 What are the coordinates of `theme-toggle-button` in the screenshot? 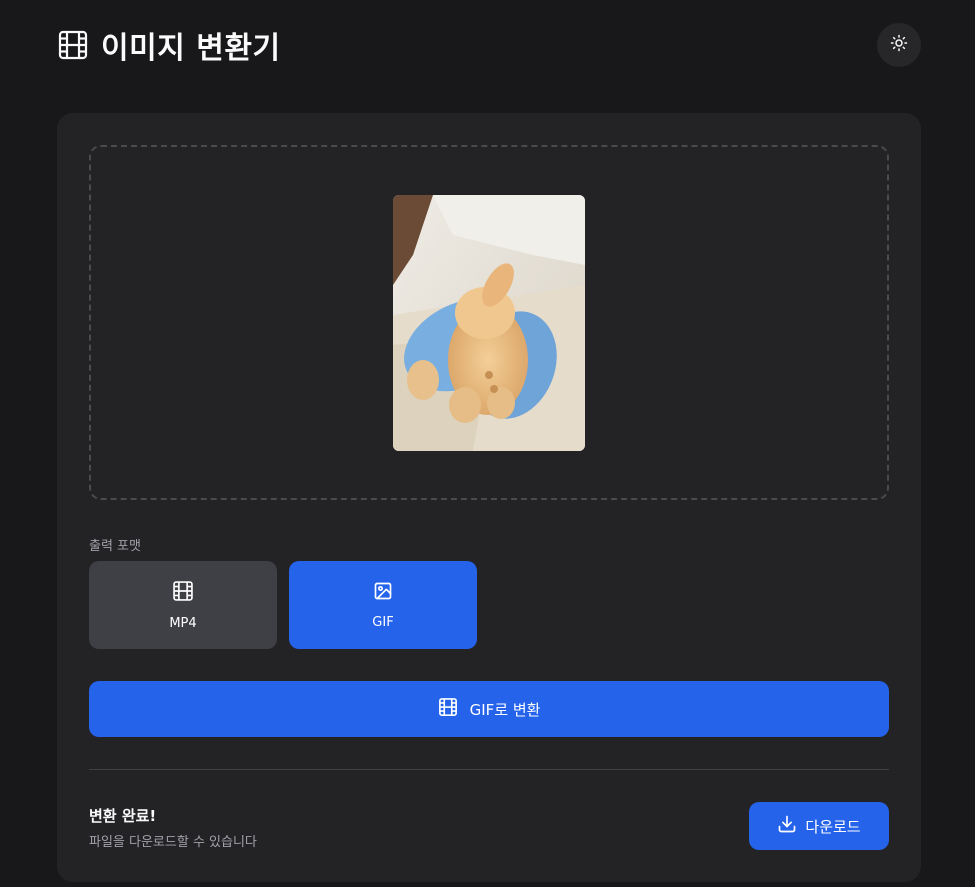 It's located at (899, 45).